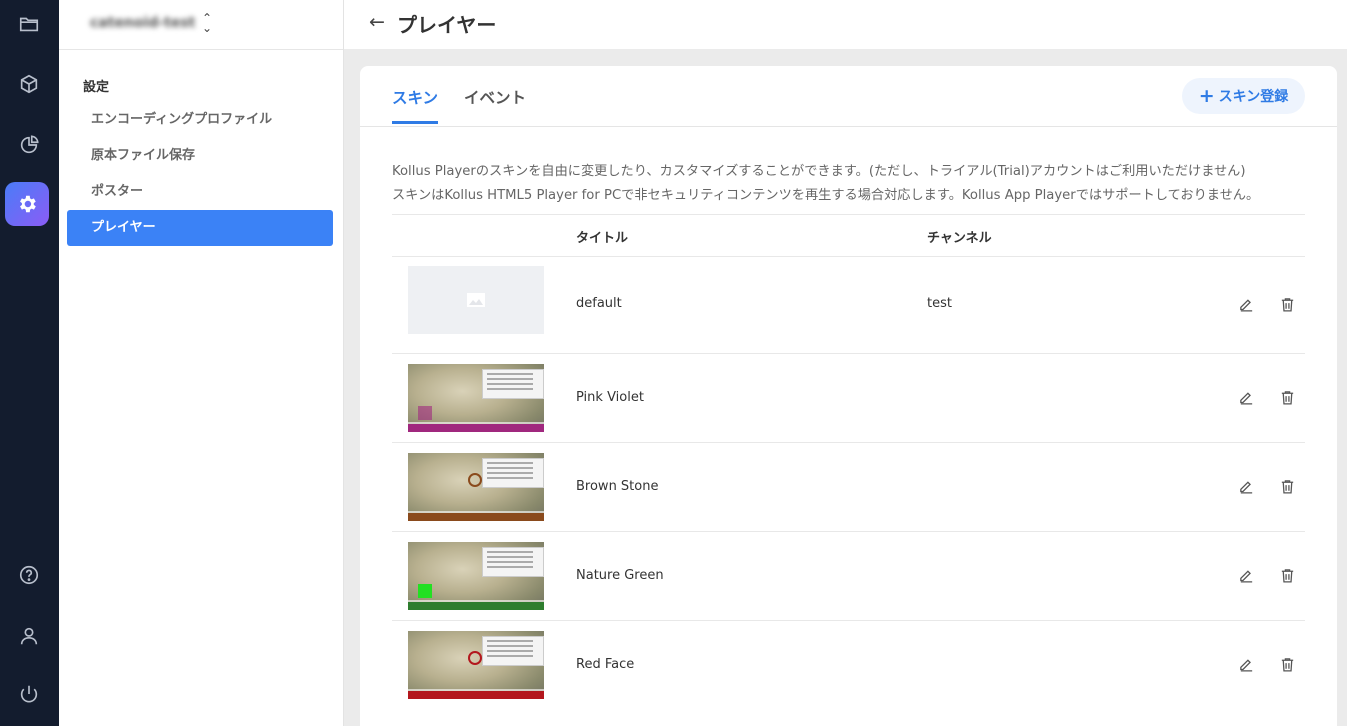  Describe the element at coordinates (200, 120) in the screenshot. I see `sidebar-item-encoding-profile: エンコーディングプロファイル` at that location.